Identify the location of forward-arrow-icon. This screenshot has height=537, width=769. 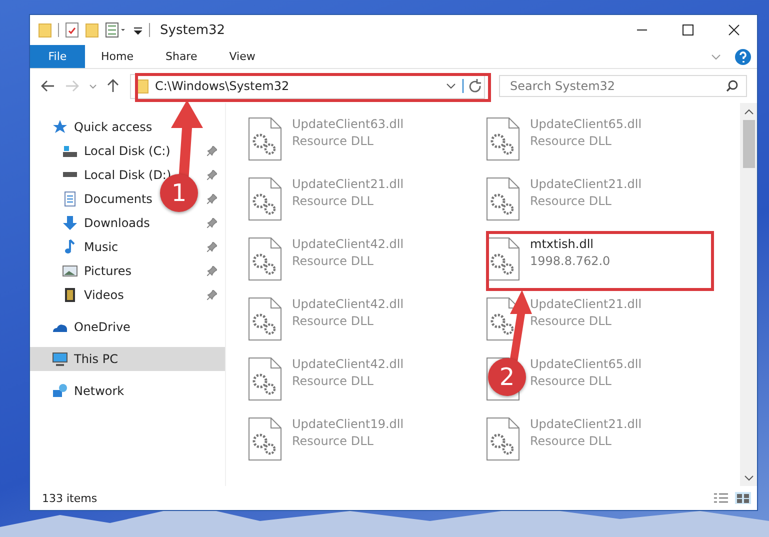
(72, 86).